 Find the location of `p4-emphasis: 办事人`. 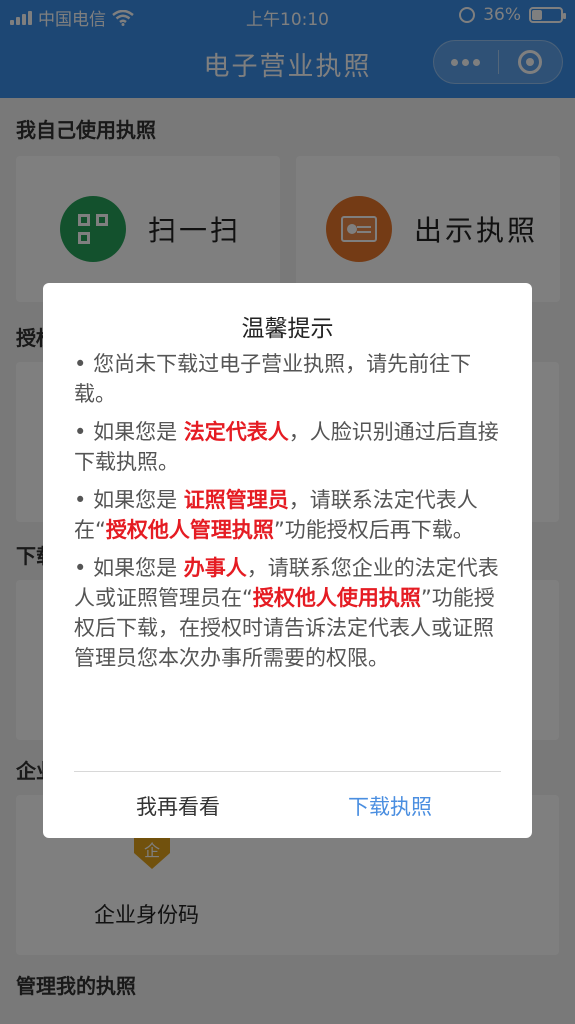

p4-emphasis: 办事人 is located at coordinates (215, 568).